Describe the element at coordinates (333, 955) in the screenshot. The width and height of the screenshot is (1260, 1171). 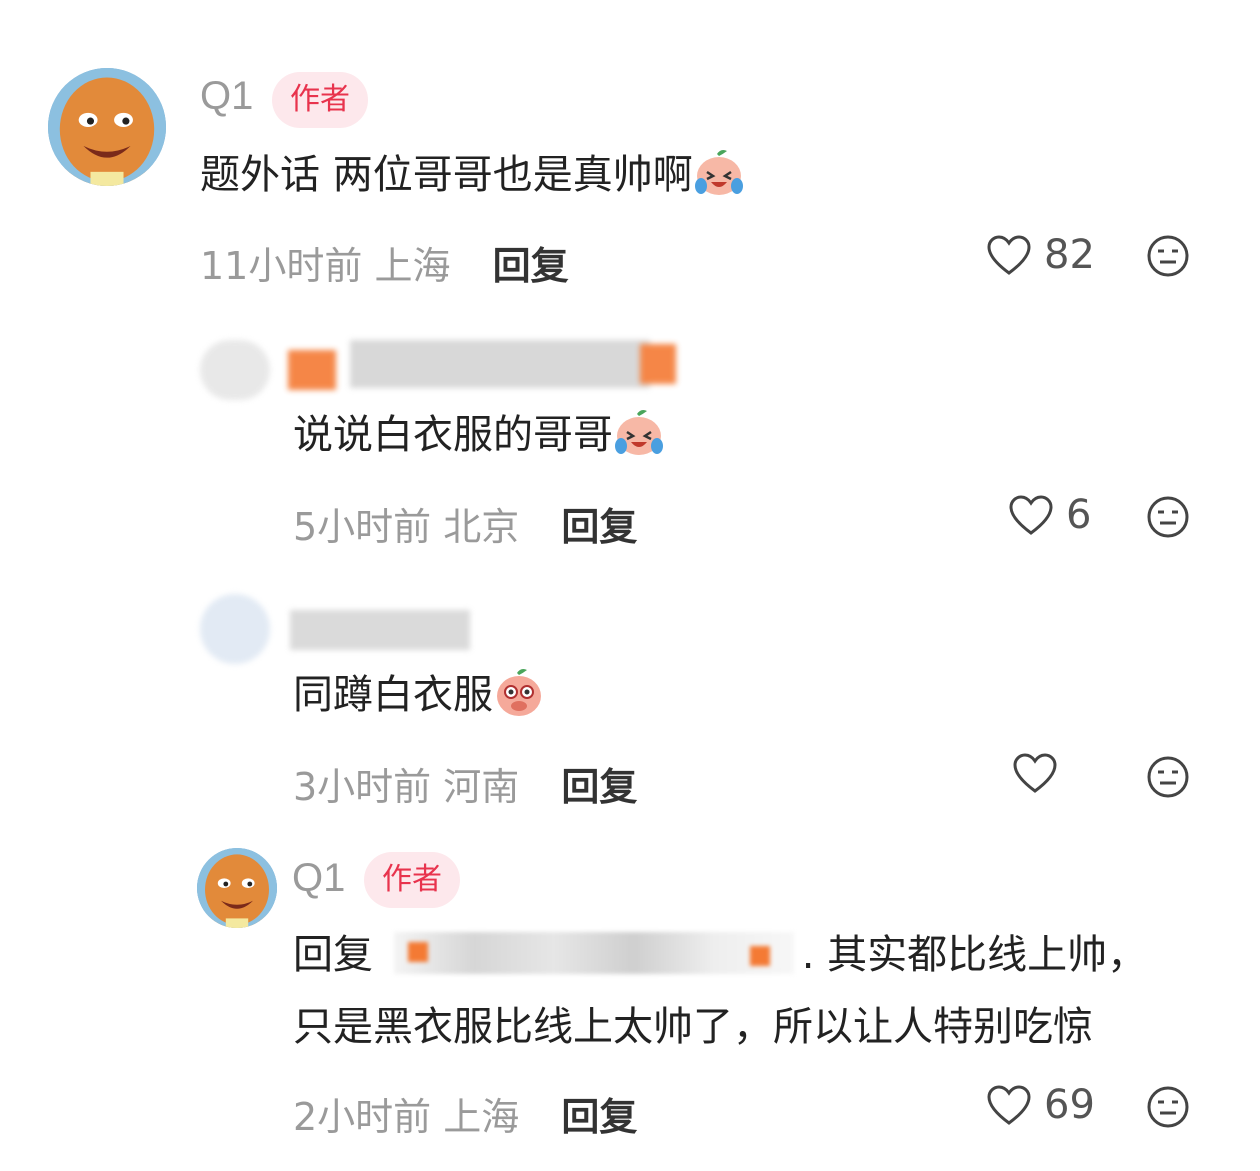
I see `reply-prefix: 回复` at that location.